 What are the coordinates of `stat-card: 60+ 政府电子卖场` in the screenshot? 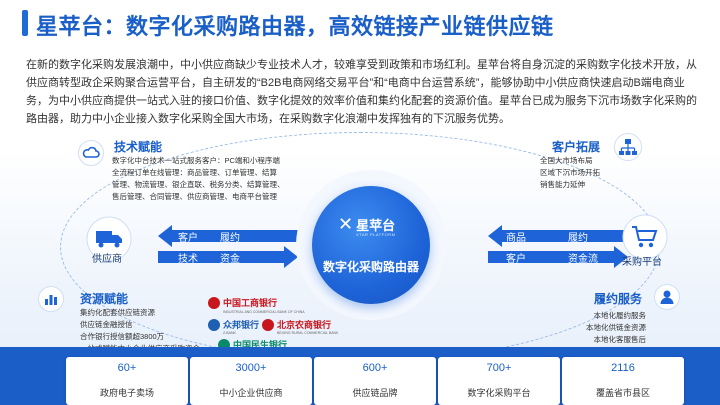 It's located at (127, 381).